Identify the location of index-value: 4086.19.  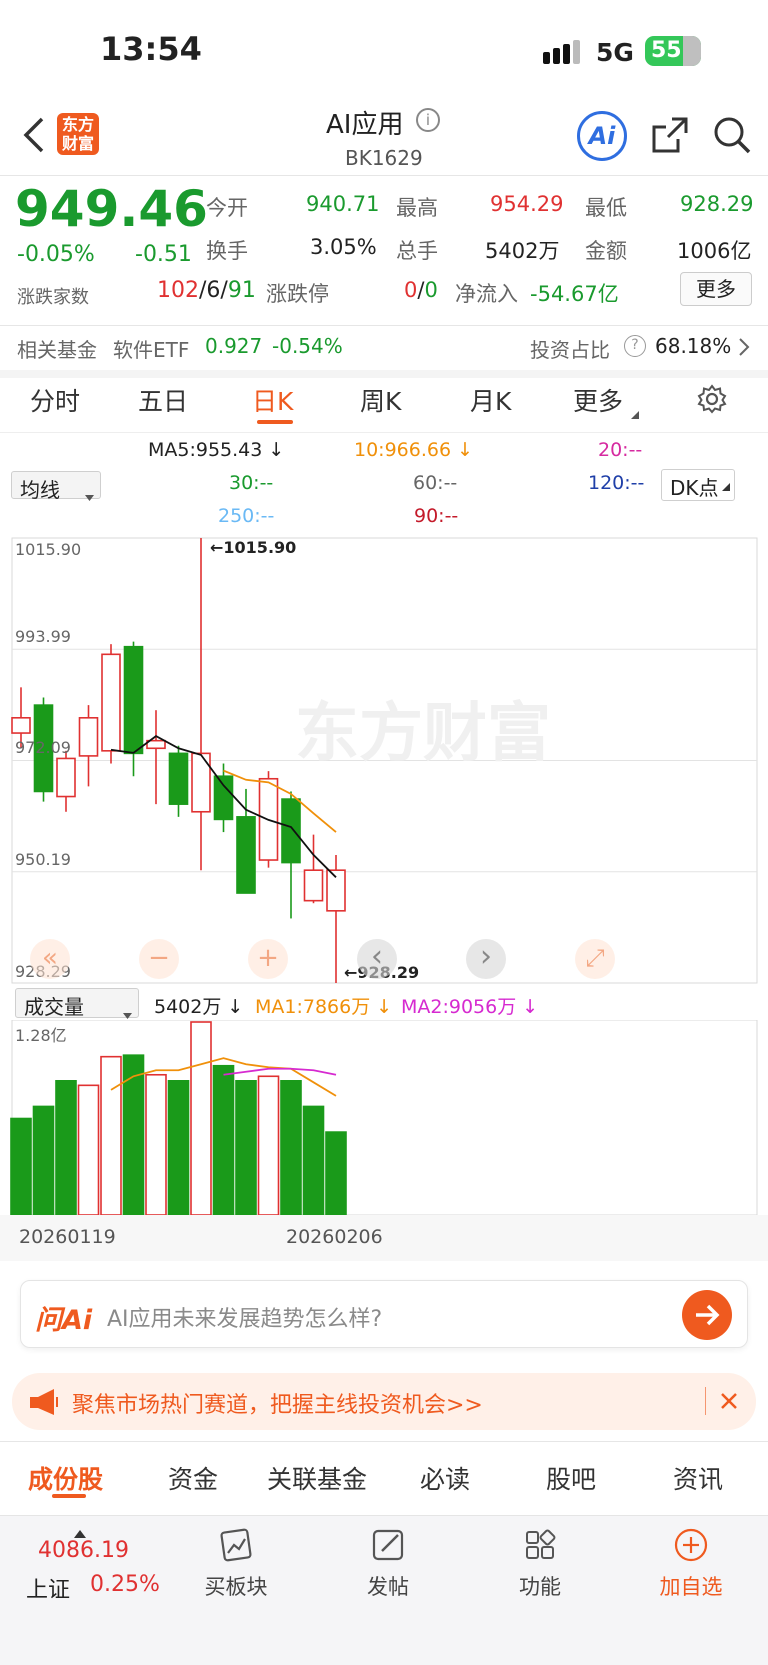
(83, 1550).